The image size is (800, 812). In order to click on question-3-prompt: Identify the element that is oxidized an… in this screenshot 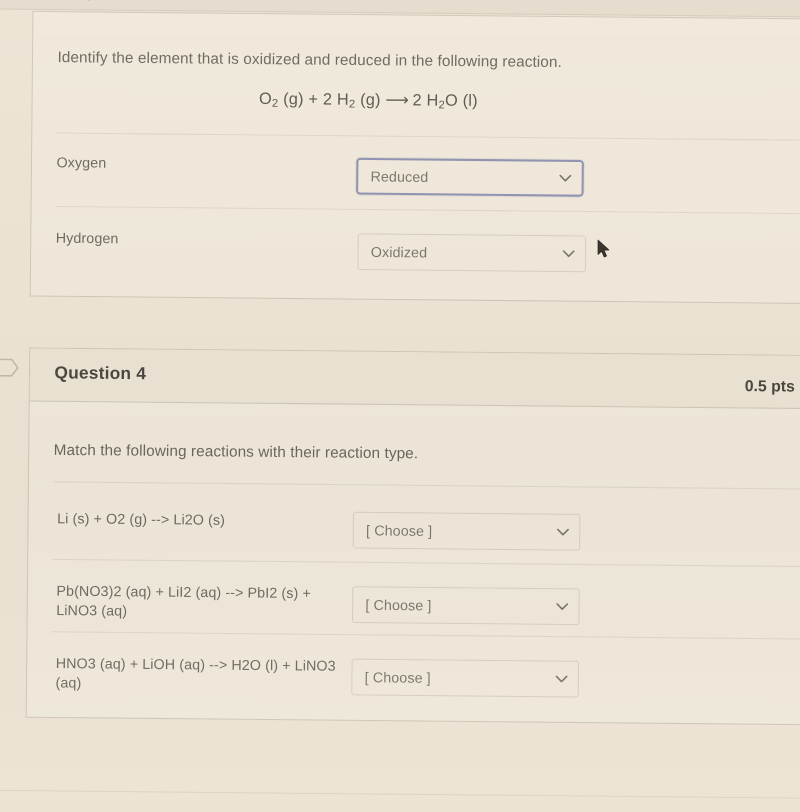, I will do `click(310, 60)`.